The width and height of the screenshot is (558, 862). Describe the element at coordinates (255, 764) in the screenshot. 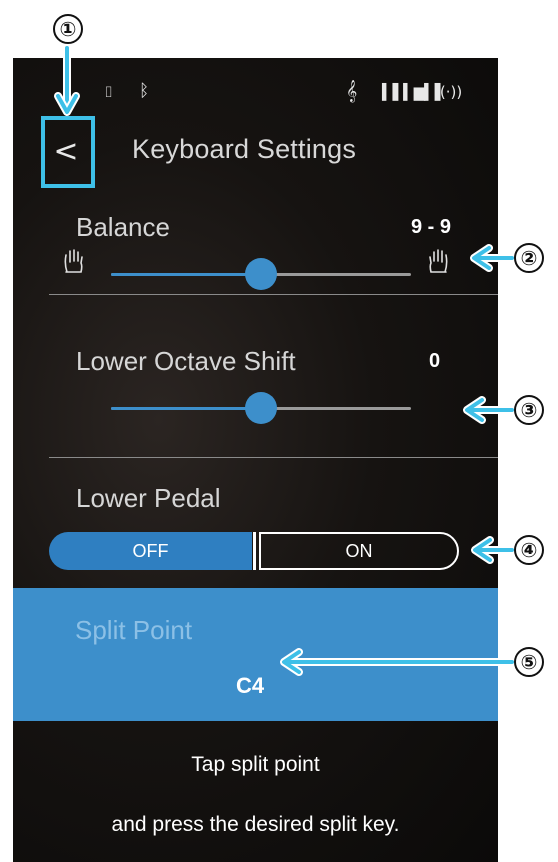

I see `hint-line-1: Tap split point` at that location.